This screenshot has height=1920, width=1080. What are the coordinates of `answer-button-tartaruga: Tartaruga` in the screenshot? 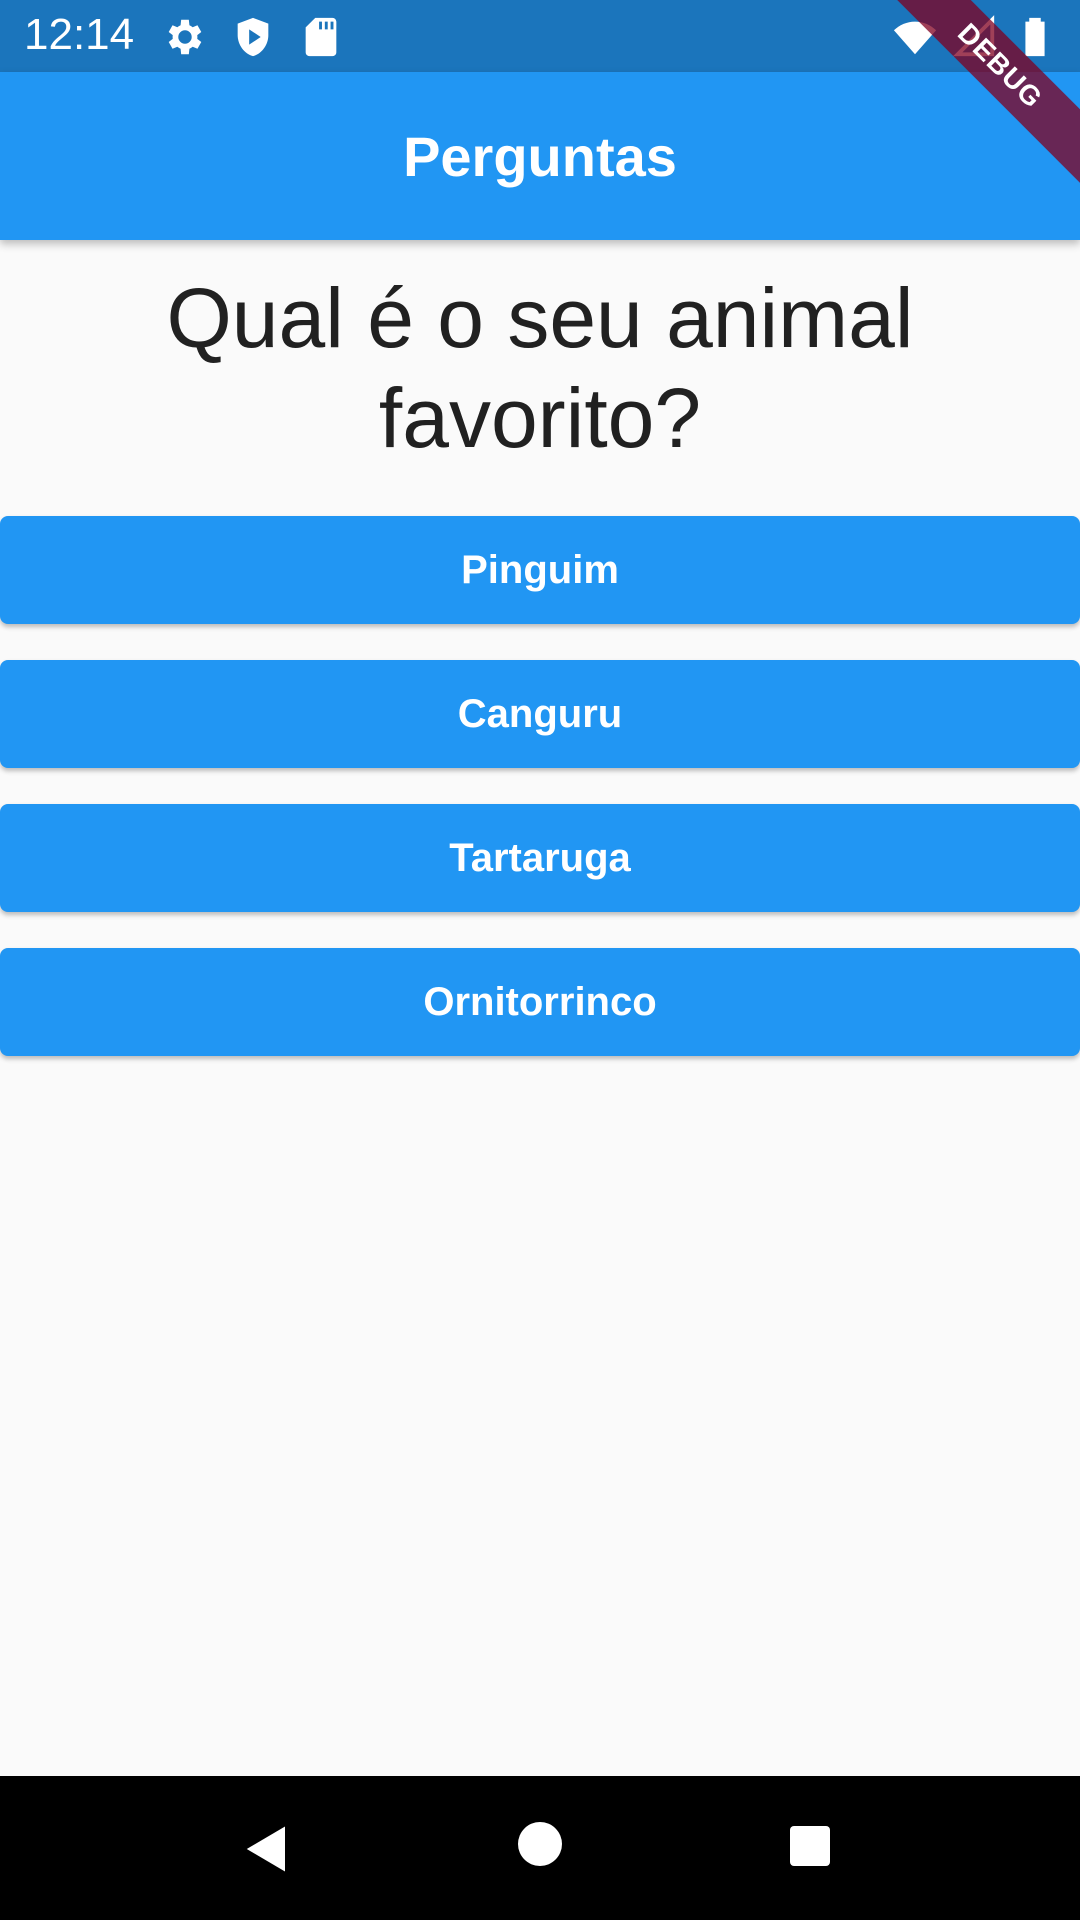 It's located at (540, 858).